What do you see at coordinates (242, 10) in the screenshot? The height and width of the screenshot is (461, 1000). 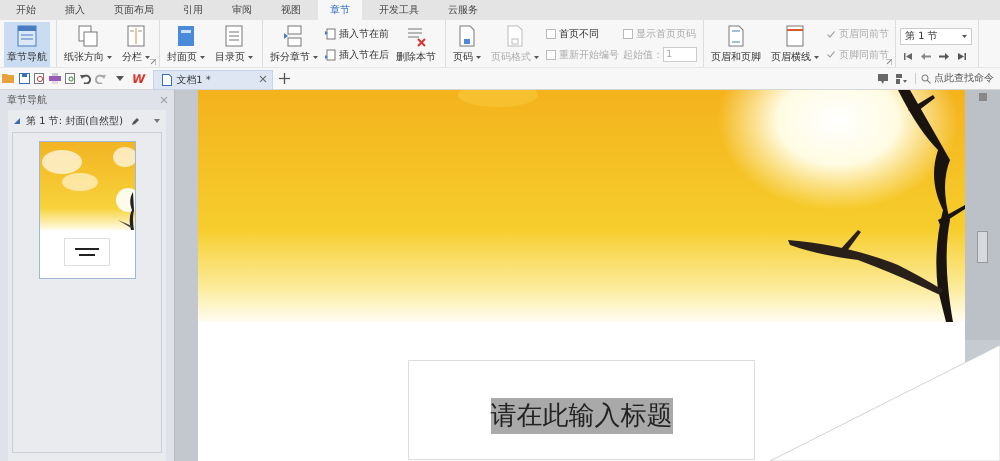 I see `menu-tab: 审阅` at bounding box center [242, 10].